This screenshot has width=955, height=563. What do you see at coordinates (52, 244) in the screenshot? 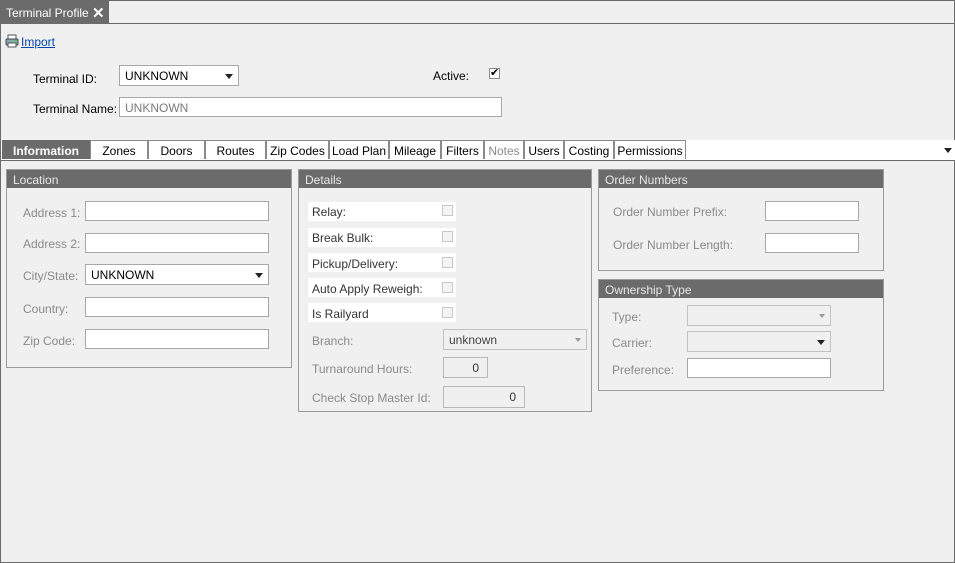
I see `address2-label: Address 2:` at bounding box center [52, 244].